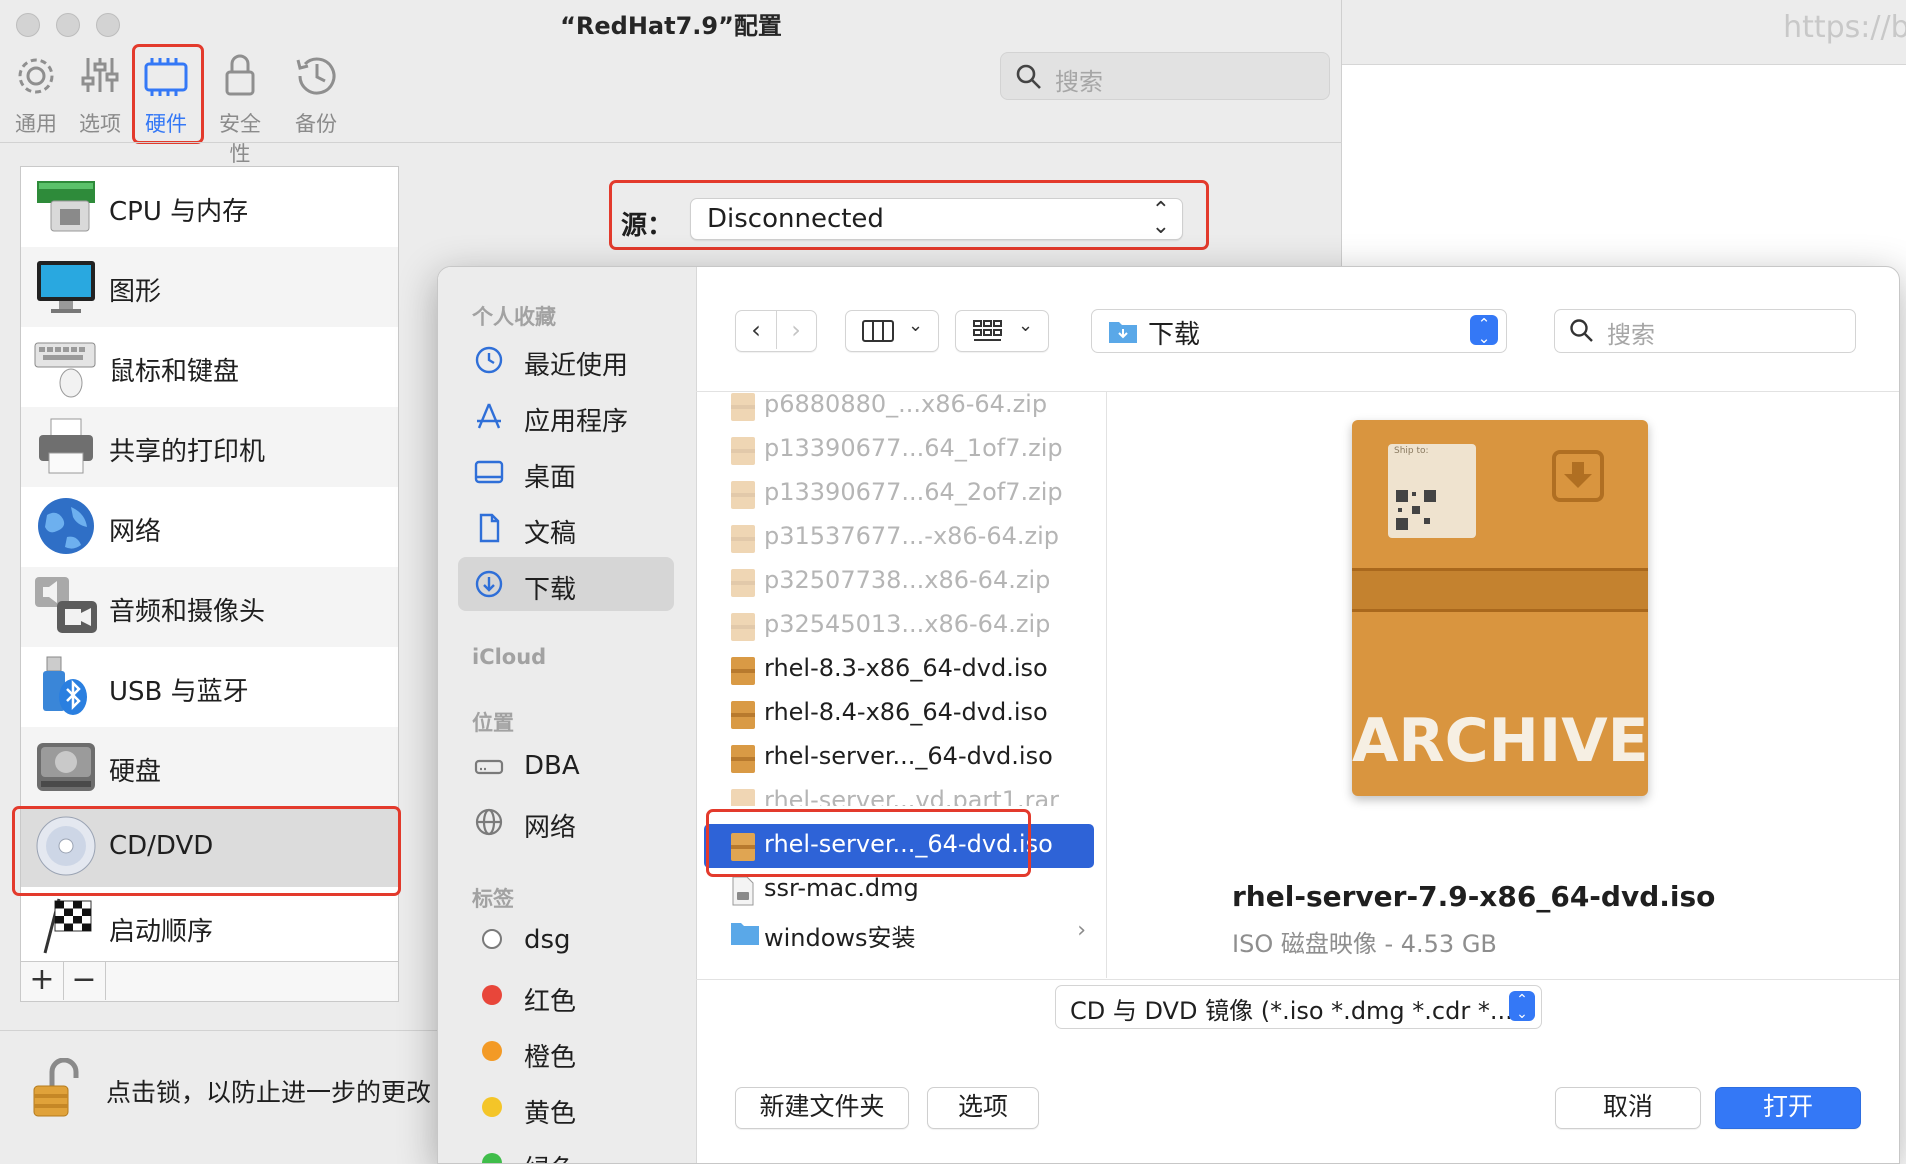  I want to click on keyboard-mouse-icon, so click(66, 366).